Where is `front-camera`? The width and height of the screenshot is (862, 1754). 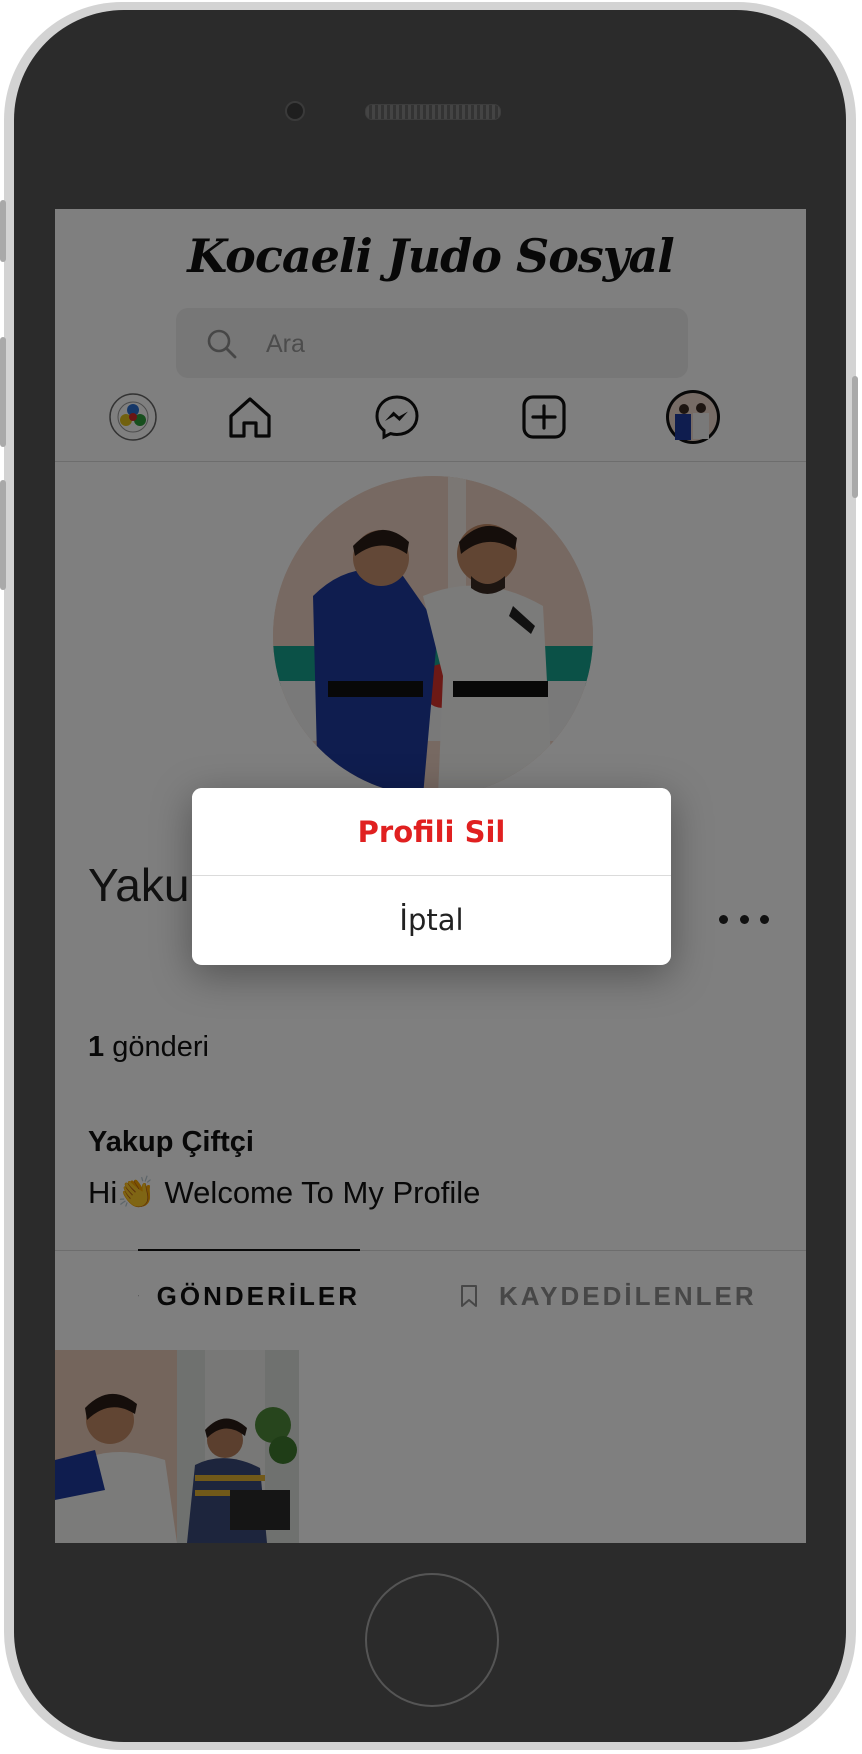
front-camera is located at coordinates (295, 111).